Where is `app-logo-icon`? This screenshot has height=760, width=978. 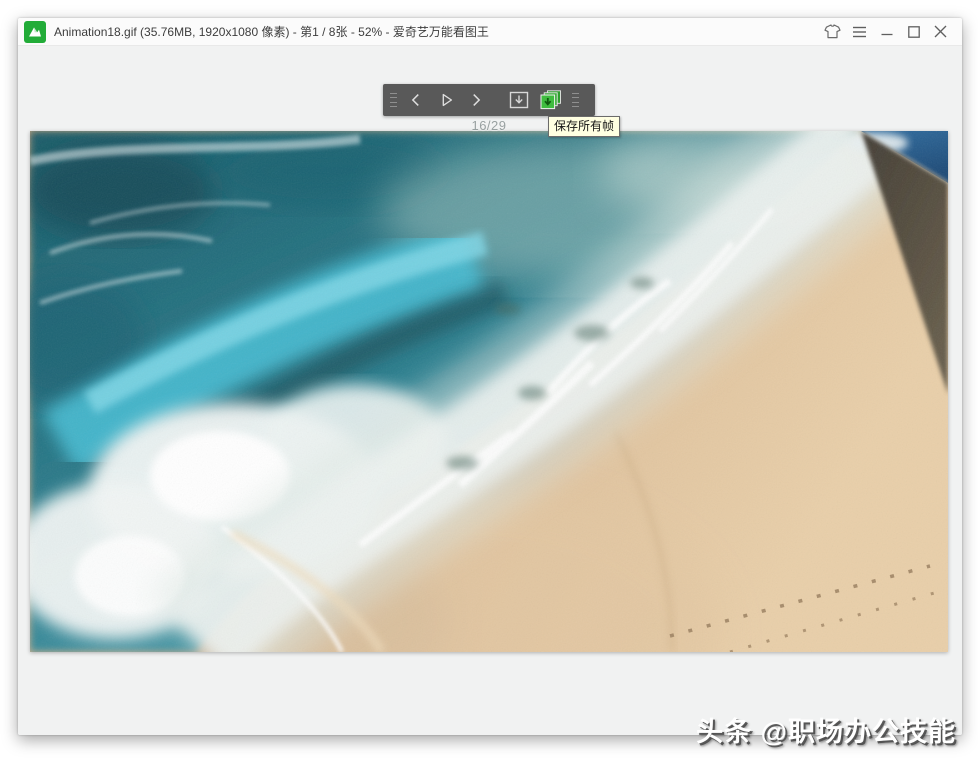
app-logo-icon is located at coordinates (35, 31).